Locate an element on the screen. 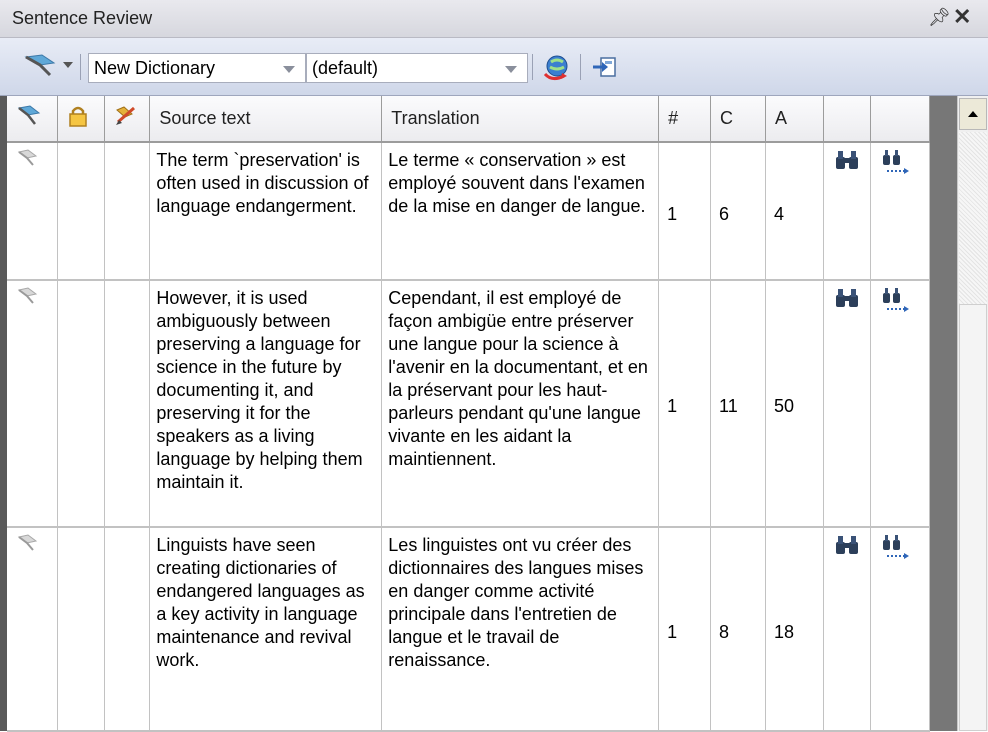 This screenshot has height=732, width=988. col-findnext-header is located at coordinates (900, 119).